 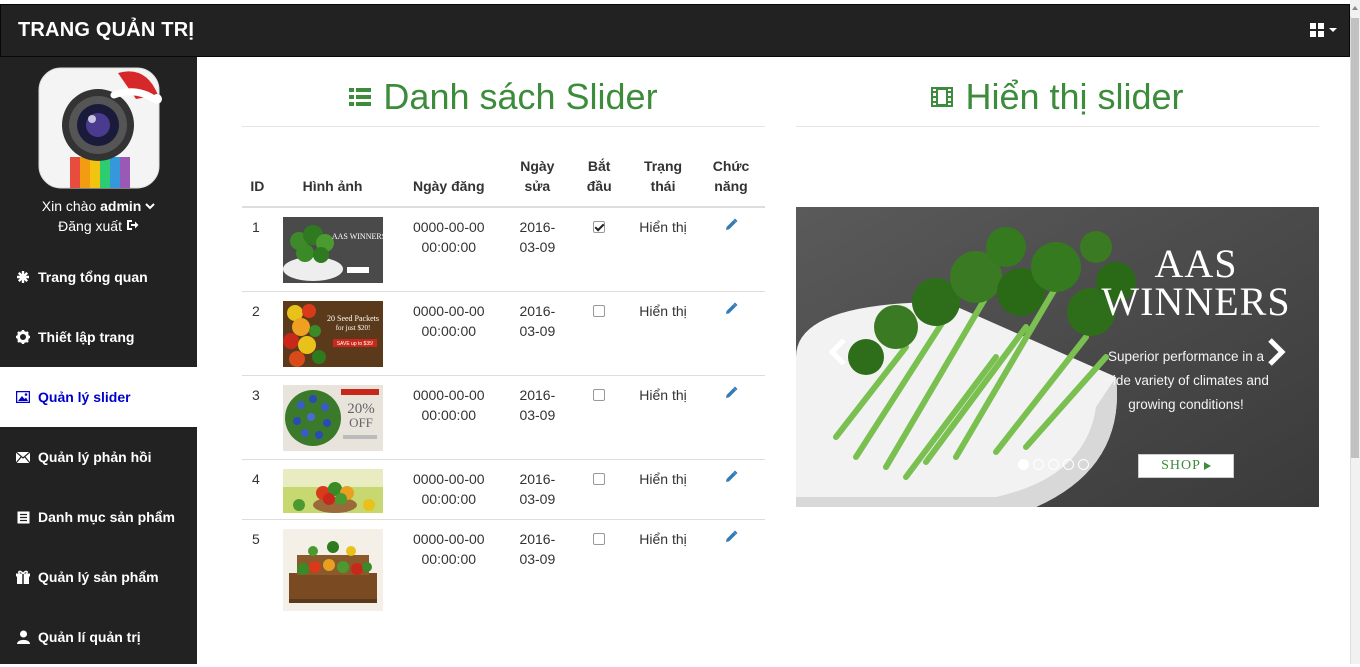 I want to click on sidebar-item-page-settings: Thiết lập trang, so click(x=98, y=337).